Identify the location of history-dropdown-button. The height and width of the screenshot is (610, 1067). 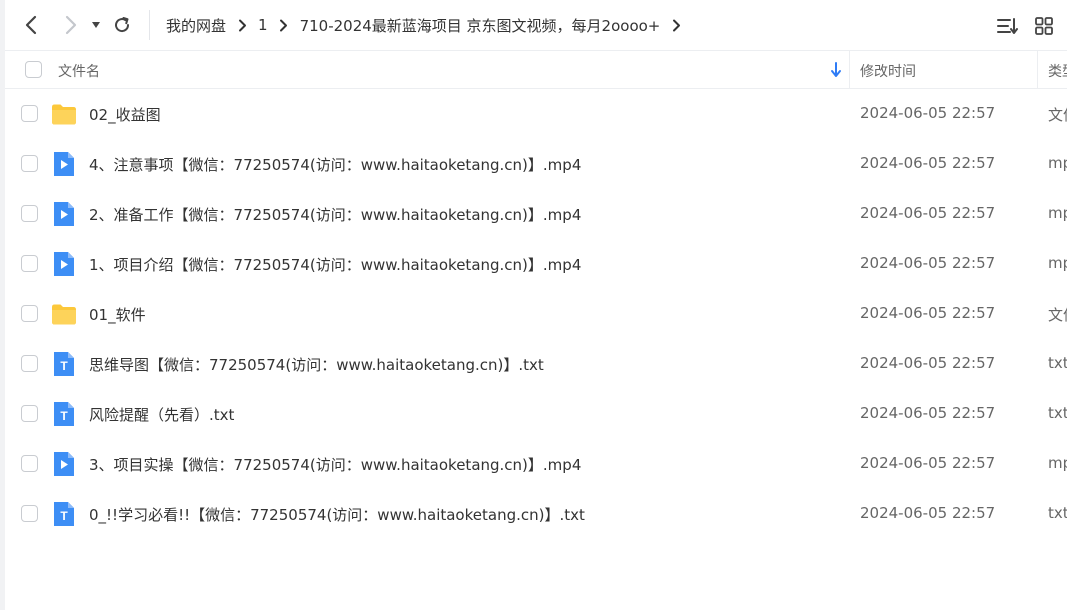
(96, 25).